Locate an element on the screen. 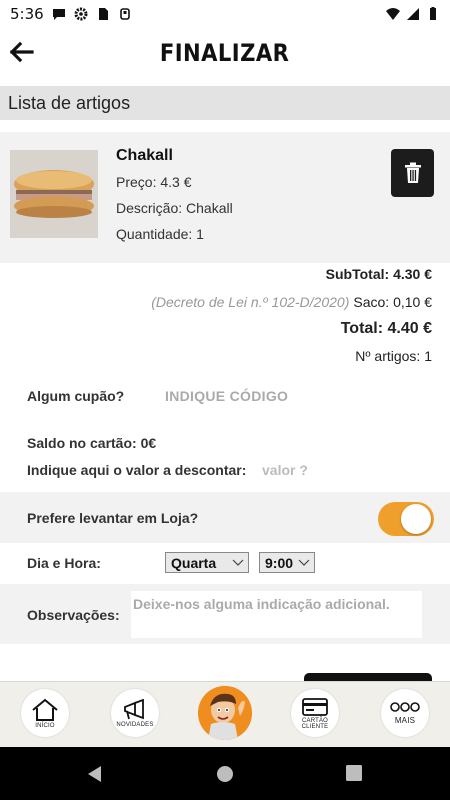 This screenshot has height=800, width=450. card-balance: Saldo no cartão: 0€ is located at coordinates (92, 443).